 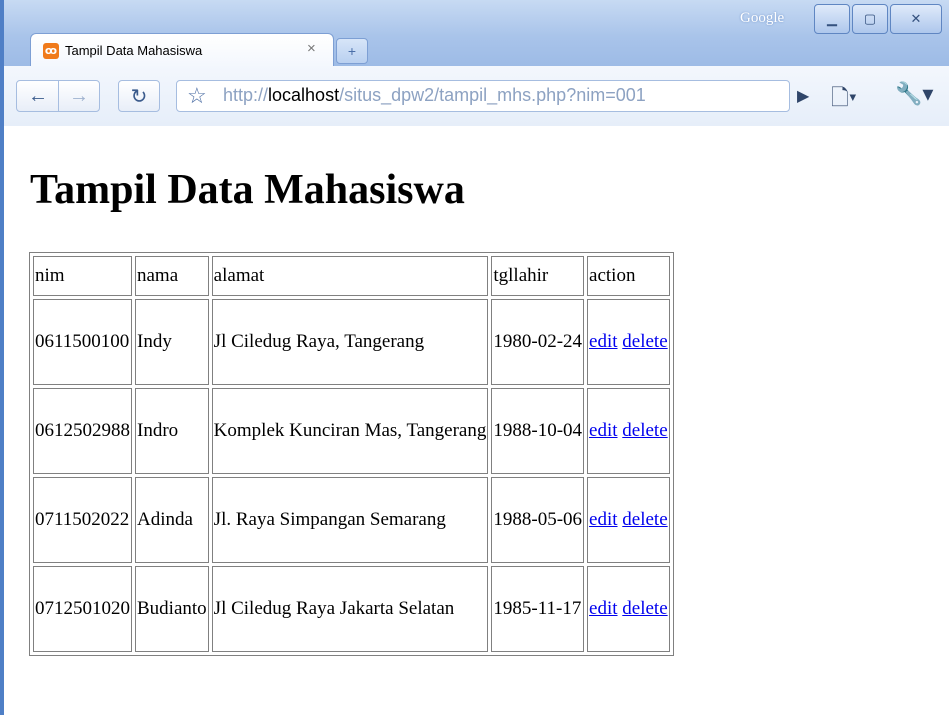 I want to click on maximize-icon: ▢, so click(x=870, y=18).